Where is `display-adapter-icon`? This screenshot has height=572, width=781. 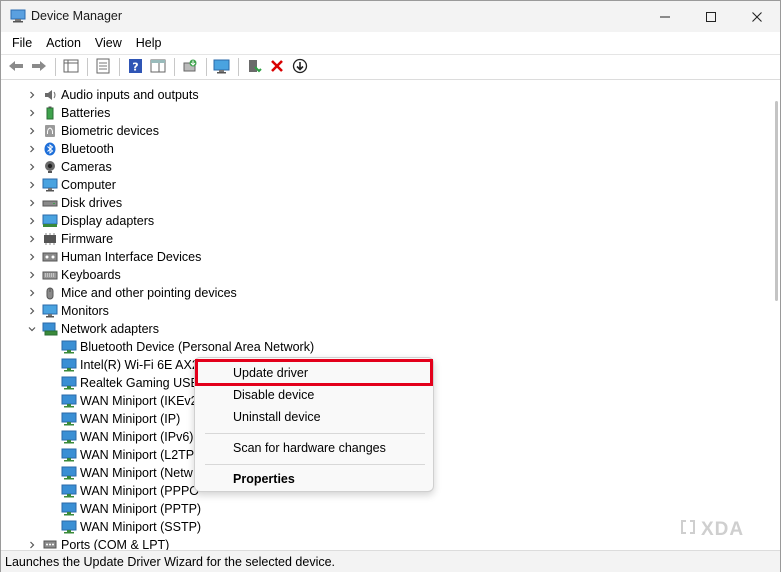
display-adapter-icon is located at coordinates (50, 221).